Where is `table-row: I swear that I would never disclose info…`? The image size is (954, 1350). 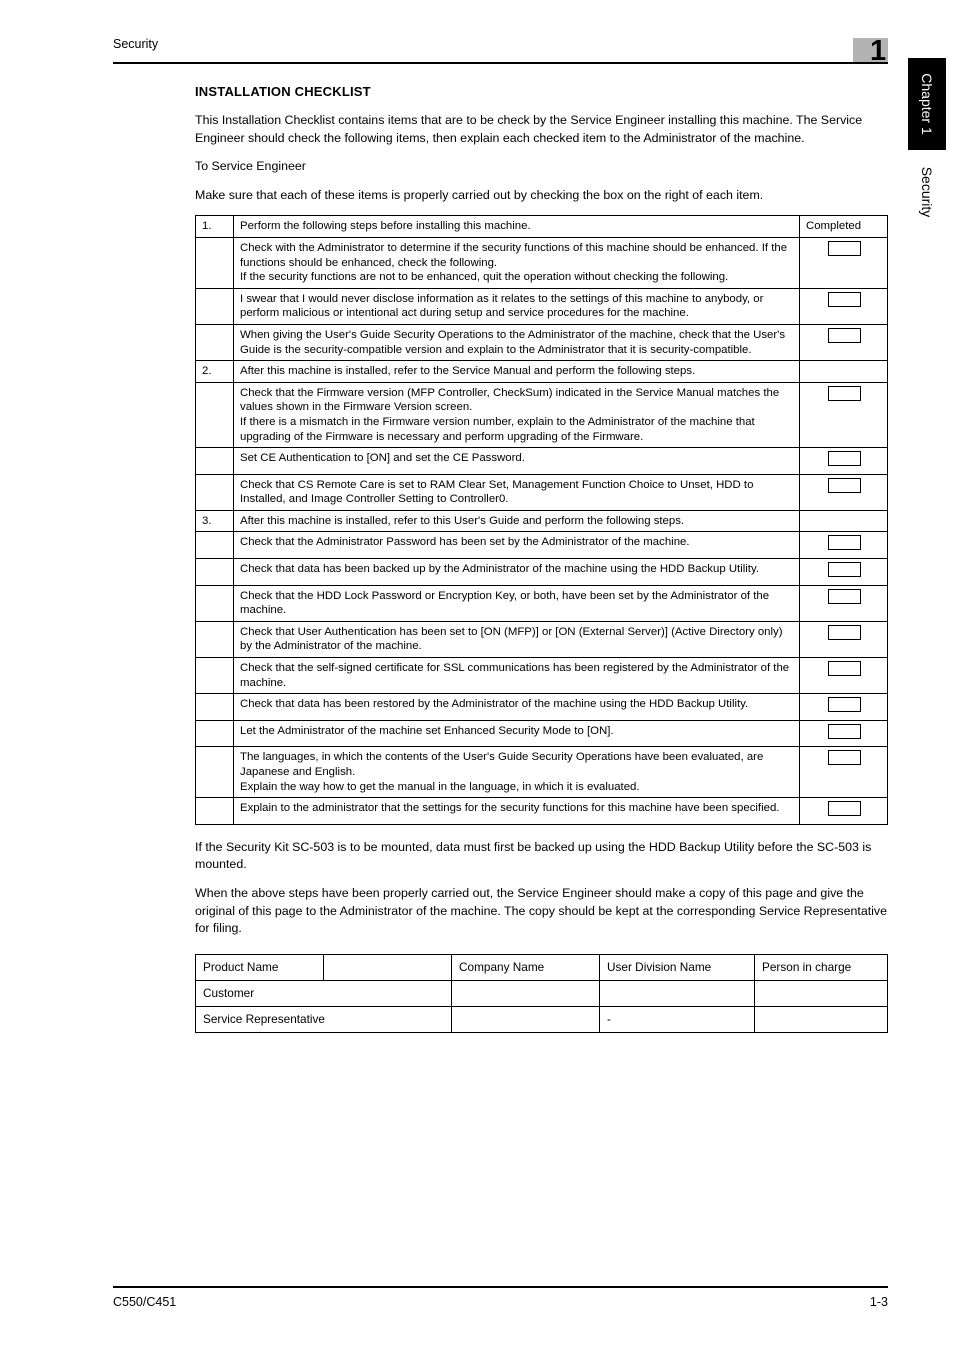
table-row: I swear that I would never disclose info… is located at coordinates (541, 306).